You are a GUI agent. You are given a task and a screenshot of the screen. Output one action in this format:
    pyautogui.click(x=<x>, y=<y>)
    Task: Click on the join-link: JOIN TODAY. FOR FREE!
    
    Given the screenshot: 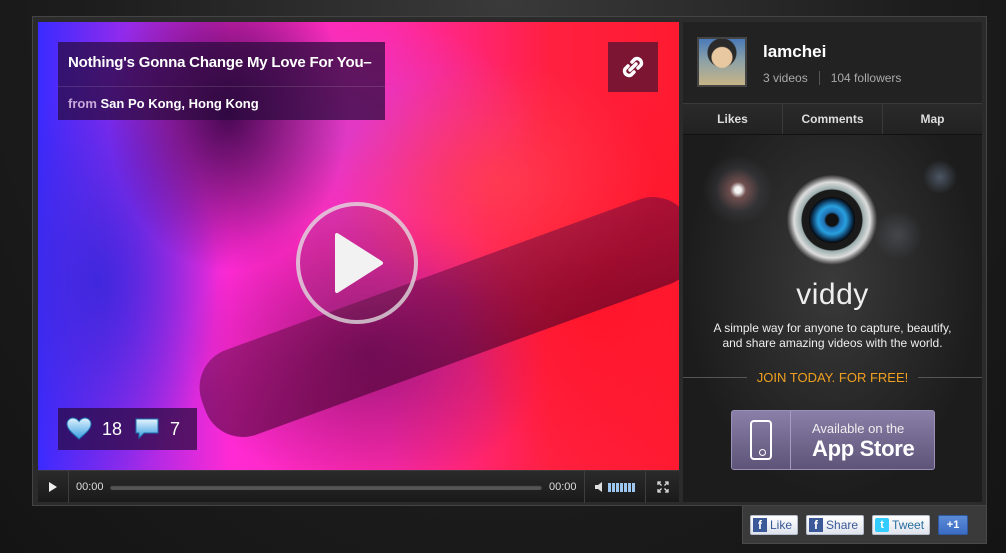 What is the action you would take?
    pyautogui.click(x=832, y=377)
    